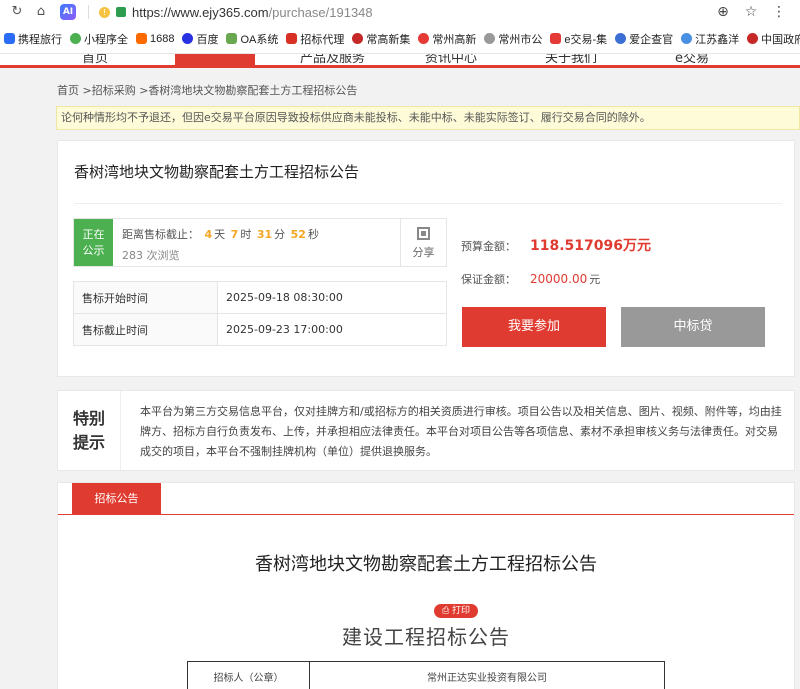 This screenshot has height=689, width=800. Describe the element at coordinates (461, 611) in the screenshot. I see `print-label: 打印` at that location.